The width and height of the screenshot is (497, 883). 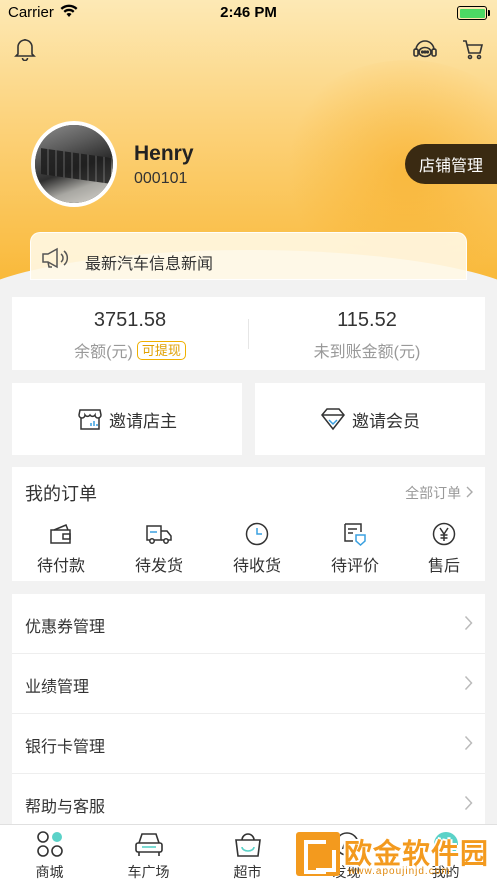 I want to click on order-pending-review-label: 待评价, so click(x=354, y=566).